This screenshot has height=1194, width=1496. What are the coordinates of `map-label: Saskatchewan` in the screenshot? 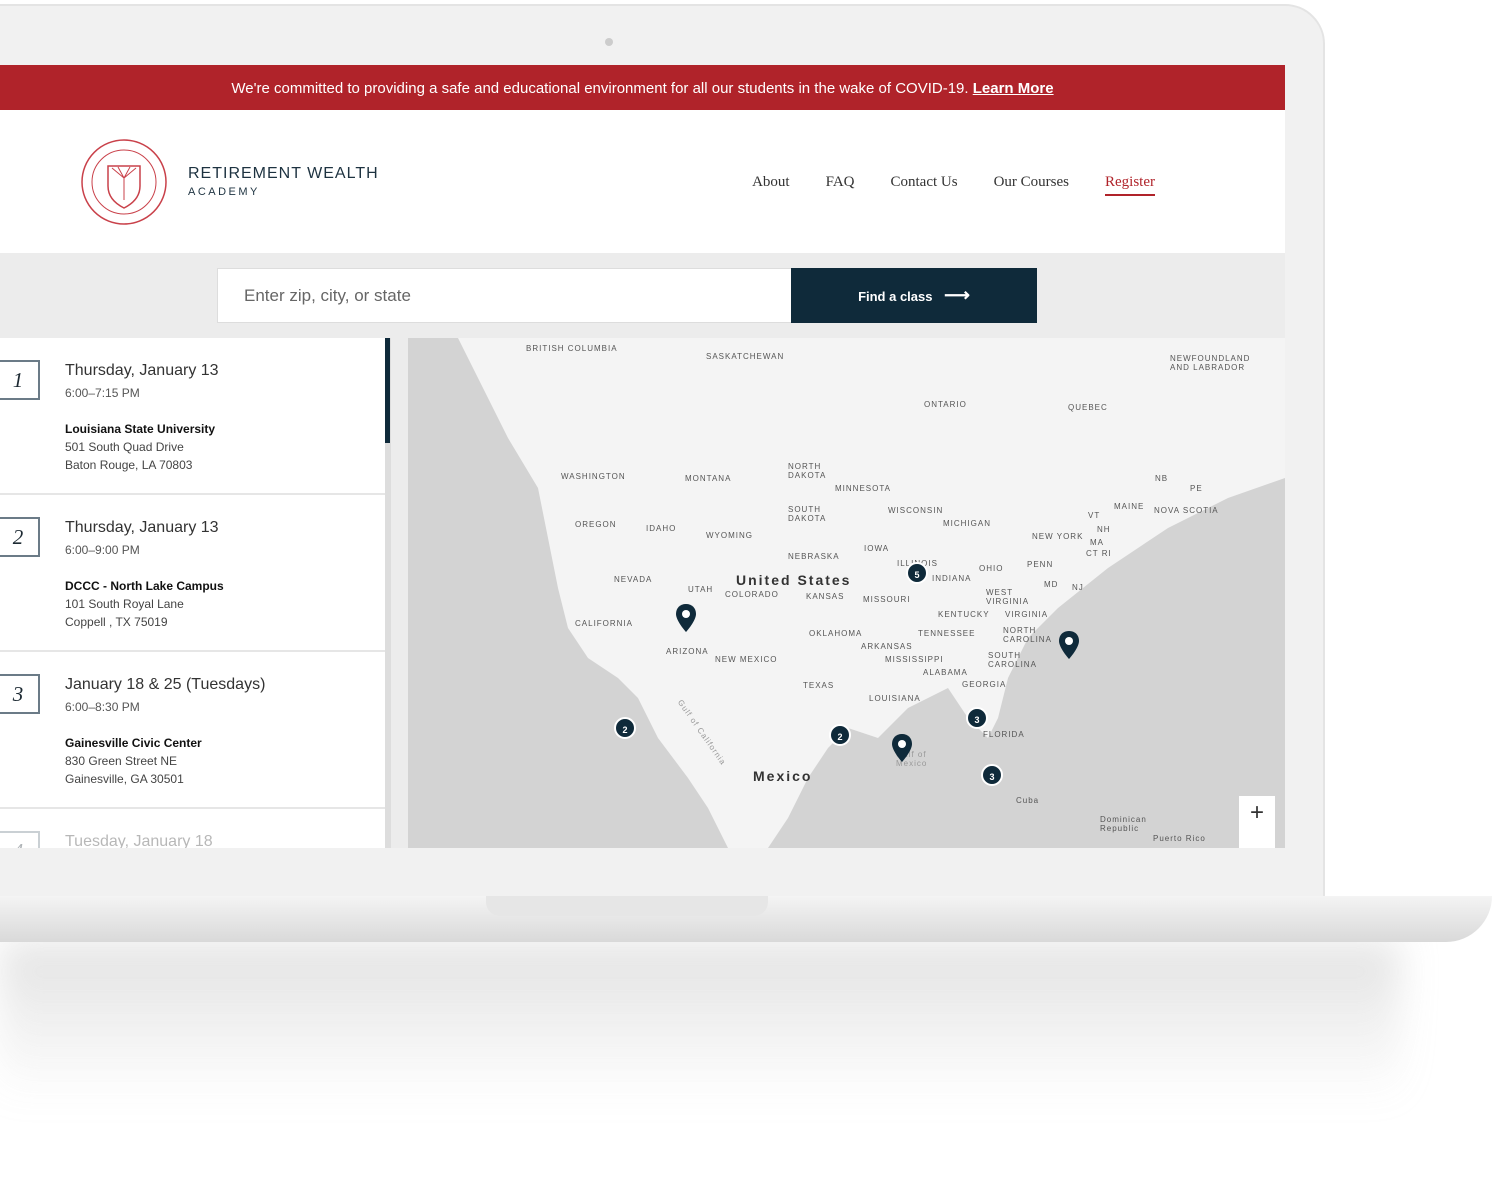 It's located at (745, 356).